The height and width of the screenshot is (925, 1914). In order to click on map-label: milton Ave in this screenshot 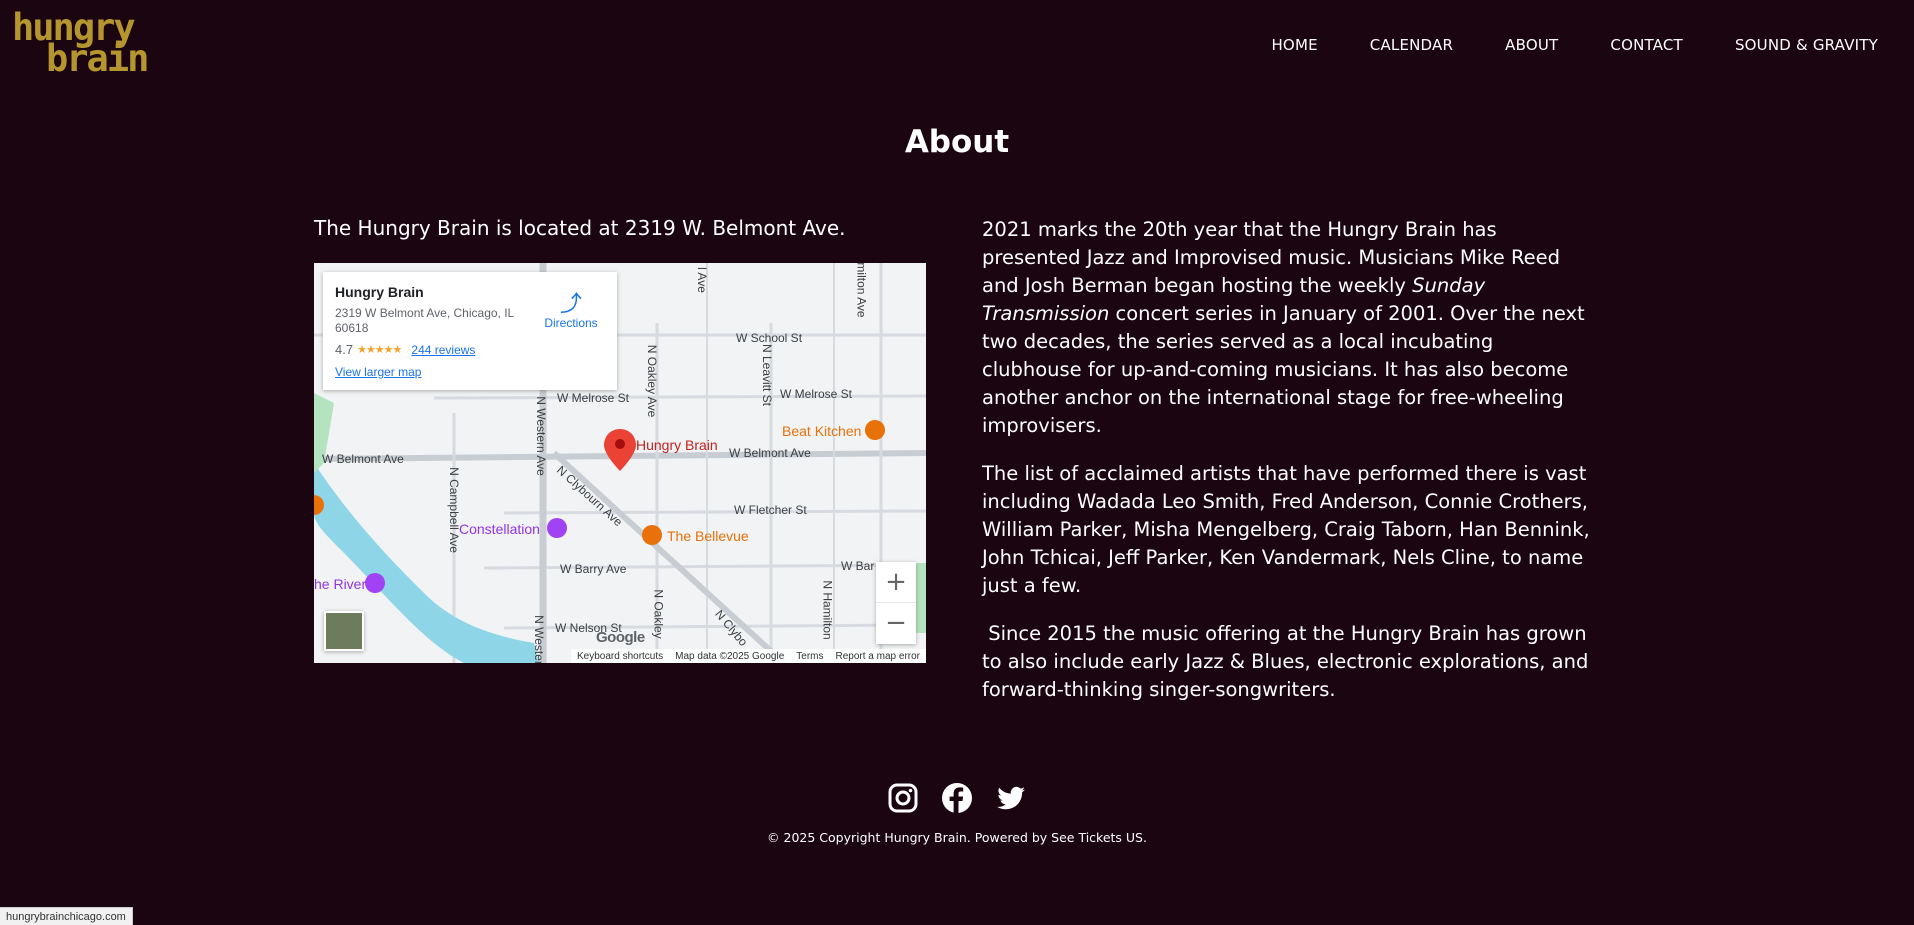, I will do `click(861, 290)`.